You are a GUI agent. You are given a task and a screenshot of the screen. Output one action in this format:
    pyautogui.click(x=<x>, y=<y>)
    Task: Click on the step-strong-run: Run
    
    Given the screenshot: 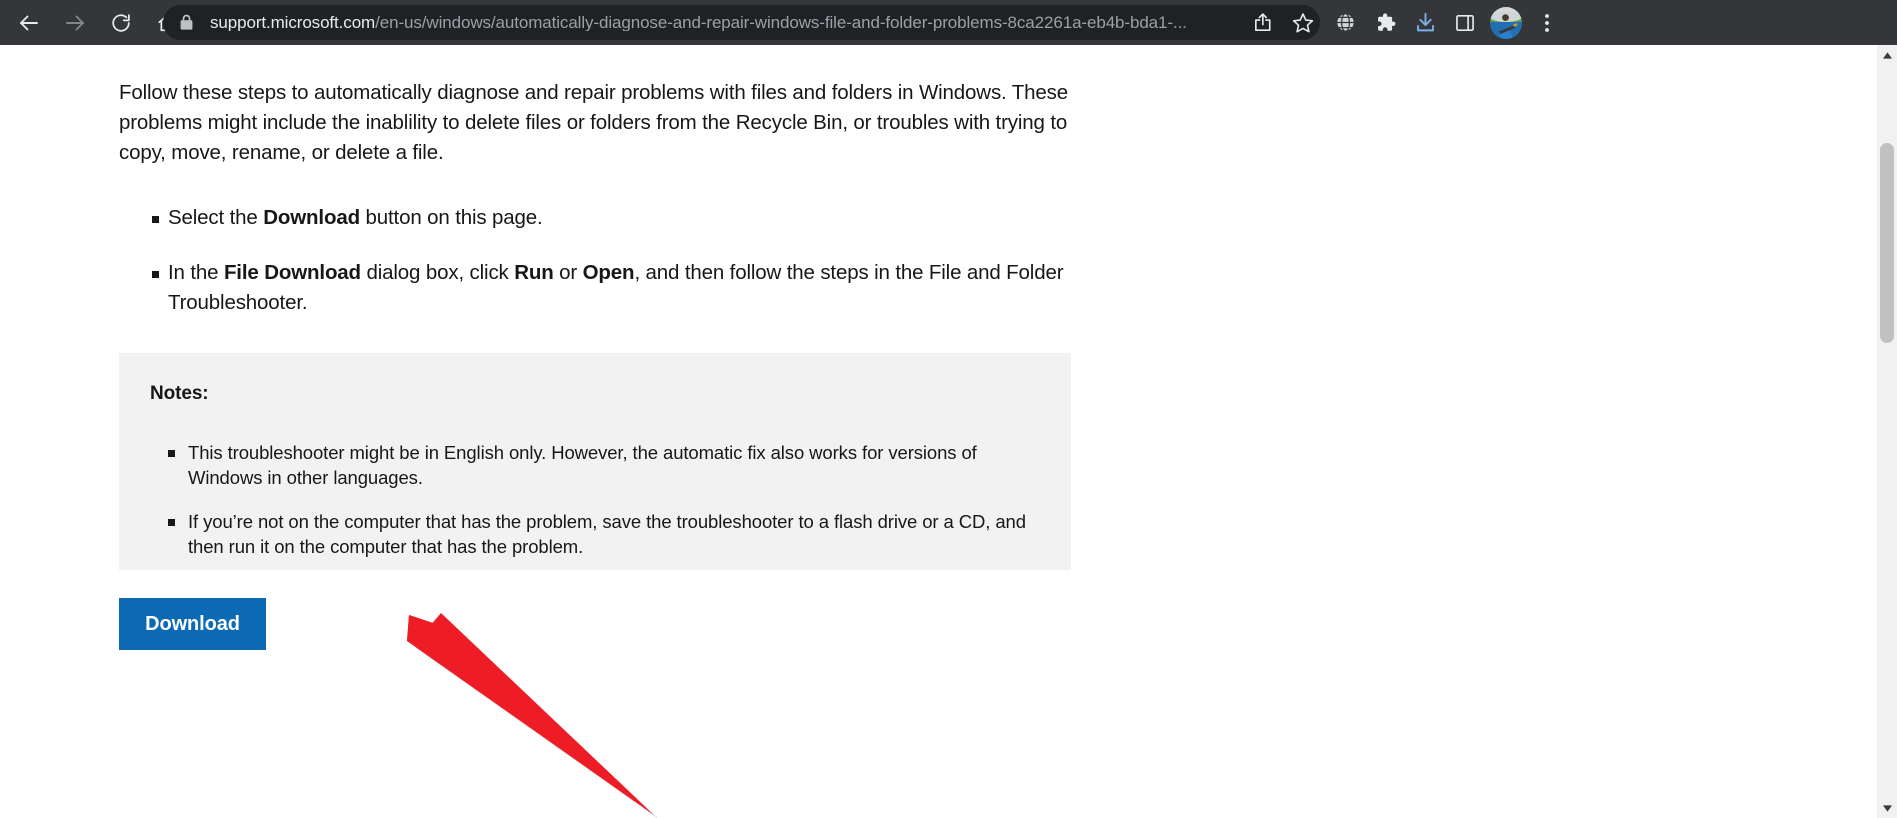 What is the action you would take?
    pyautogui.click(x=534, y=272)
    